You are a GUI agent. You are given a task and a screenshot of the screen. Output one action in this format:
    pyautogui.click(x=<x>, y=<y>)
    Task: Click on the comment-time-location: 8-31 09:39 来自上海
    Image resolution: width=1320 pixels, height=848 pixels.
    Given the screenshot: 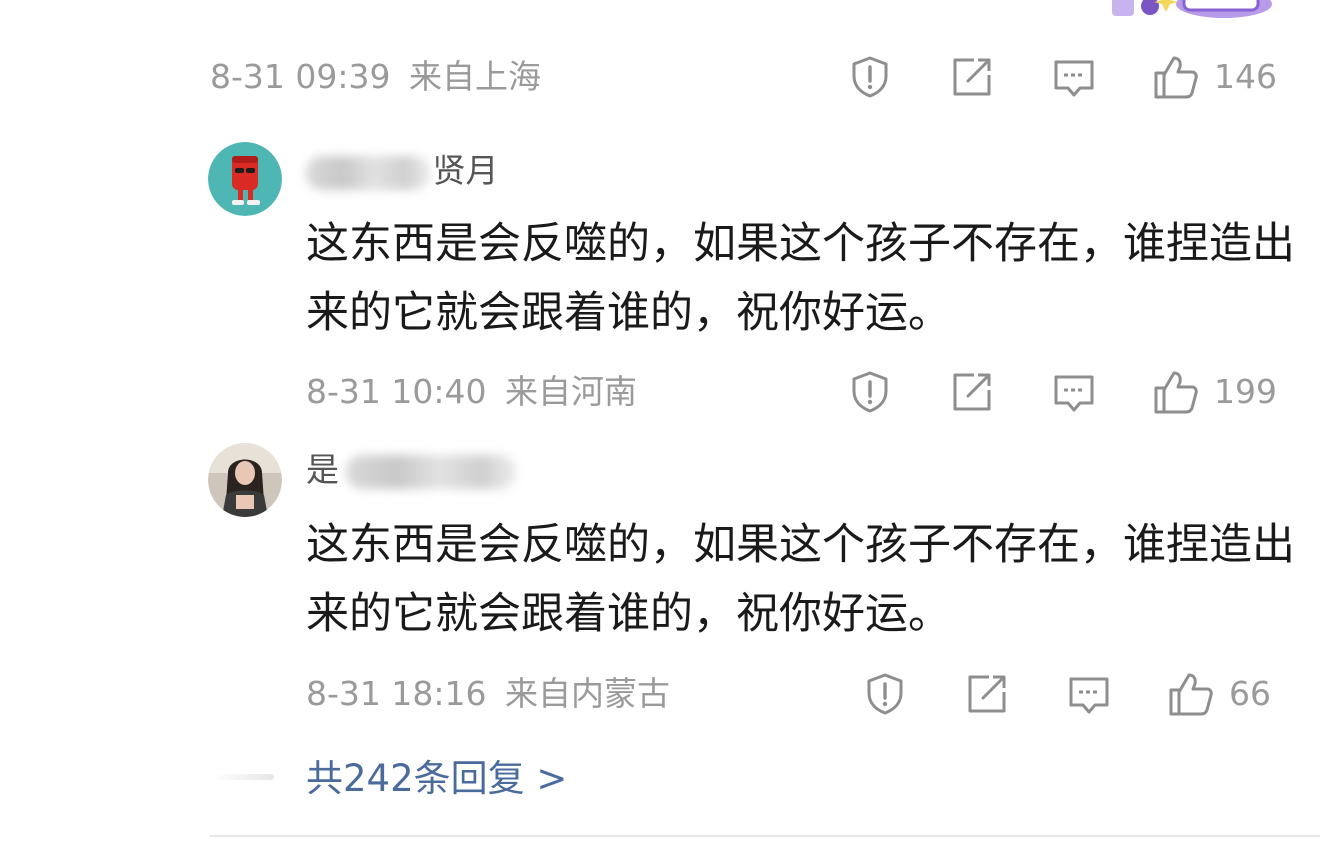 What is the action you would take?
    pyautogui.click(x=375, y=77)
    